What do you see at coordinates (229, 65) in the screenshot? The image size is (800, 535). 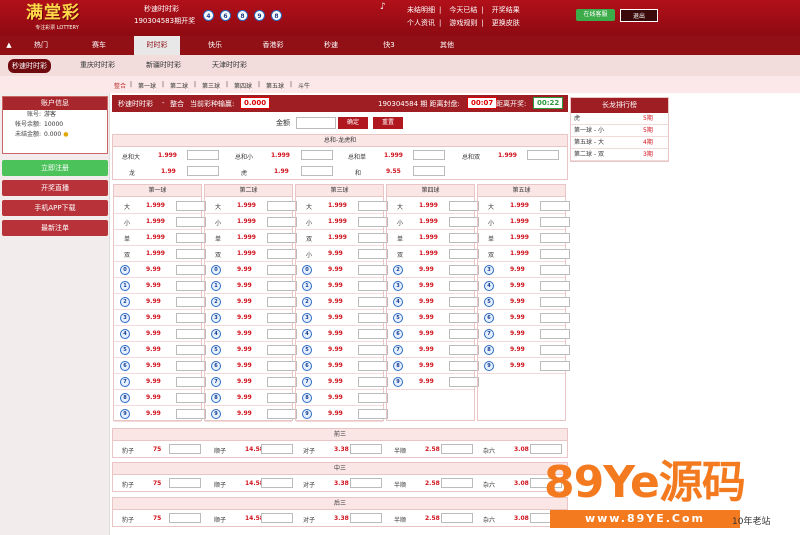 I see `subnav-item: 天津时时彩` at bounding box center [229, 65].